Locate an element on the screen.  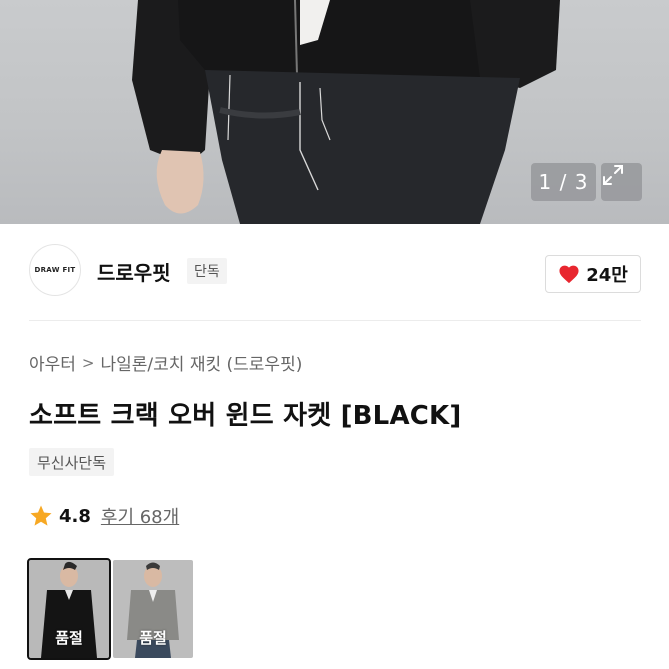
chevron-right-icon: > is located at coordinates (88, 362).